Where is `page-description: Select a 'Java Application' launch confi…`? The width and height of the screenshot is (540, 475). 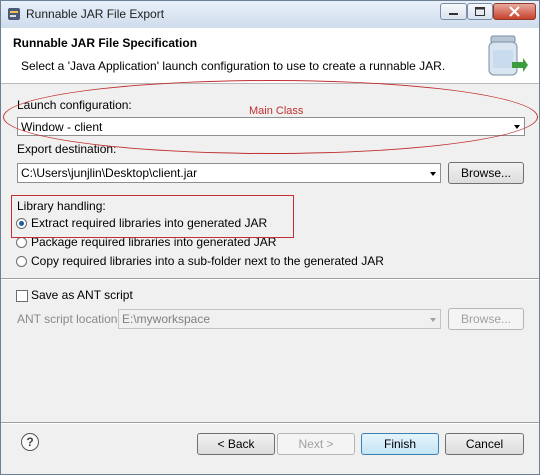
page-description: Select a 'Java Application' launch confi… is located at coordinates (233, 66).